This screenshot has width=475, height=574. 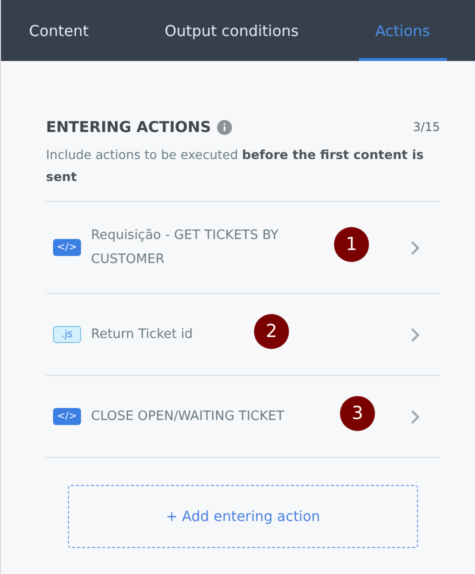 What do you see at coordinates (243, 335) in the screenshot?
I see `action-item: .js Return Ticket id 2` at bounding box center [243, 335].